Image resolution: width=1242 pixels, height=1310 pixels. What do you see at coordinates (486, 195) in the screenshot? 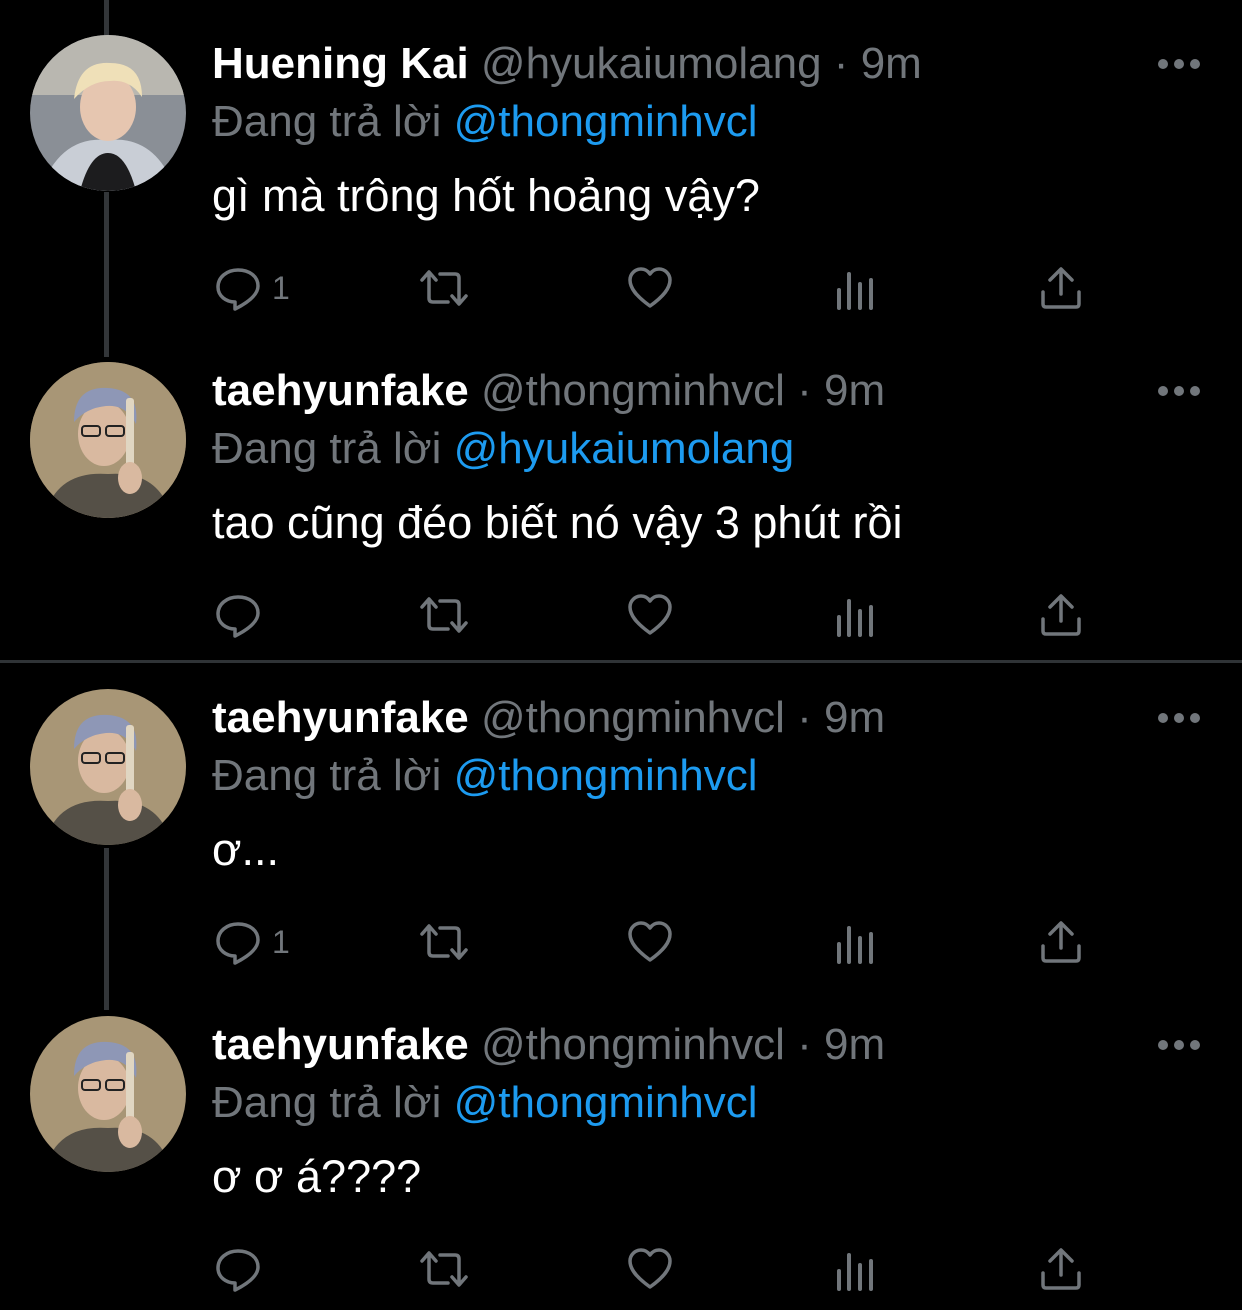
I see `tweet-text: gì mà trông hốt hoảng vậy?` at bounding box center [486, 195].